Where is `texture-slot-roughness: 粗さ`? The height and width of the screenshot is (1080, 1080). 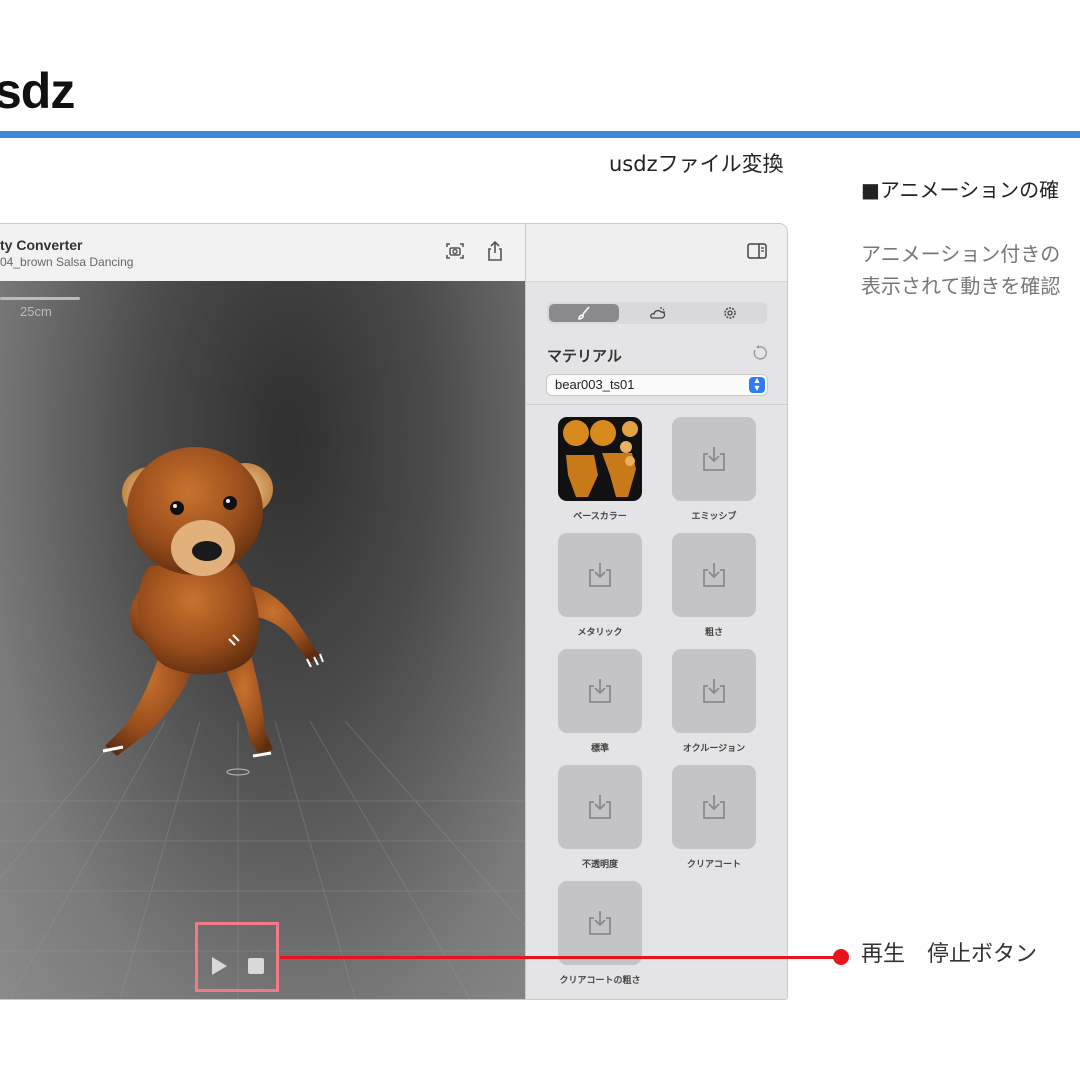
texture-slot-roughness: 粗さ is located at coordinates (707, 591).